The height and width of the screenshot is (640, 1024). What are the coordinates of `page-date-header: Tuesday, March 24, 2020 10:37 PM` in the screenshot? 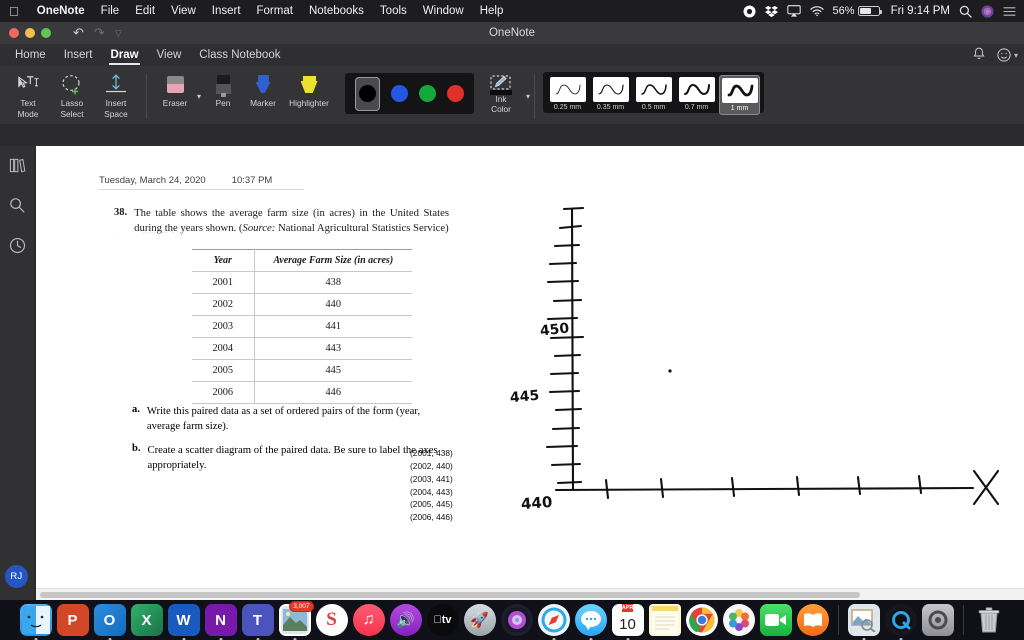 It's located at (201, 182).